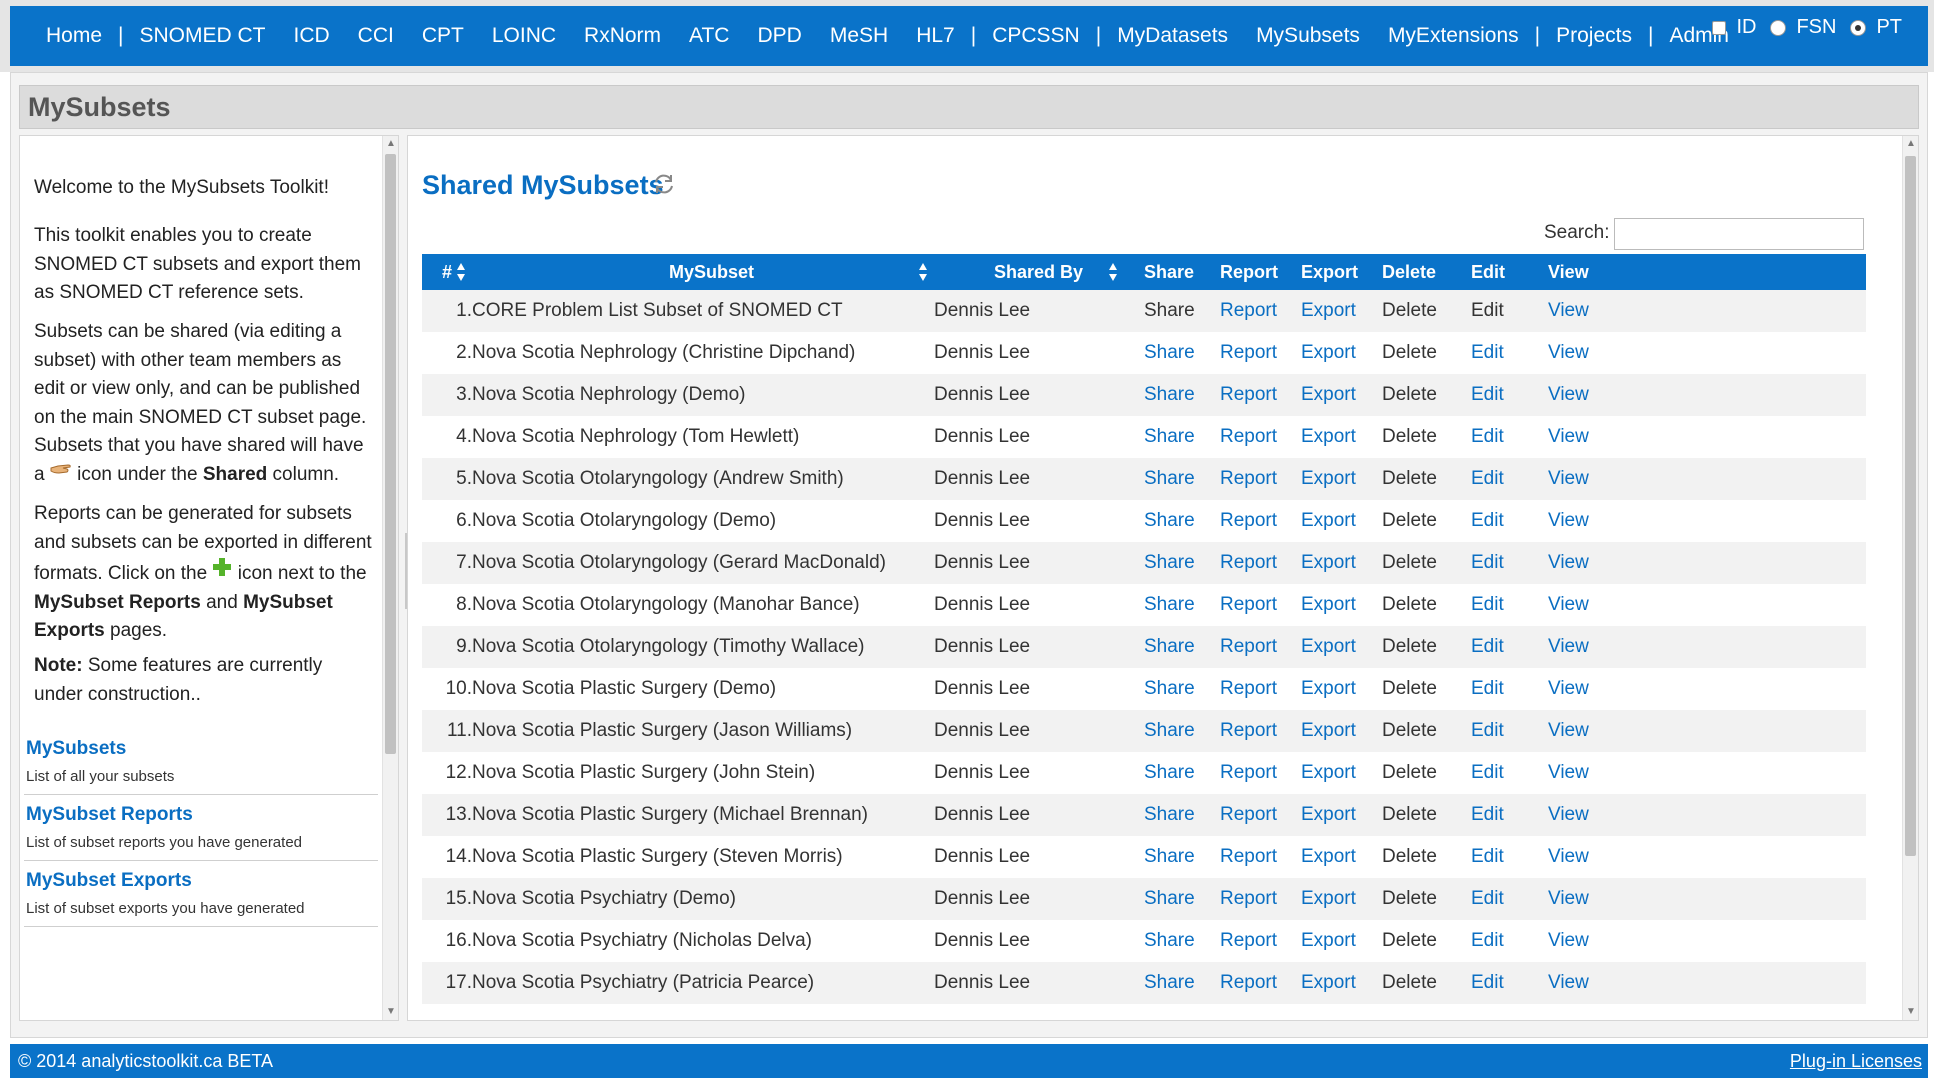 This screenshot has width=1934, height=1078. I want to click on sort-icon, so click(1113, 272).